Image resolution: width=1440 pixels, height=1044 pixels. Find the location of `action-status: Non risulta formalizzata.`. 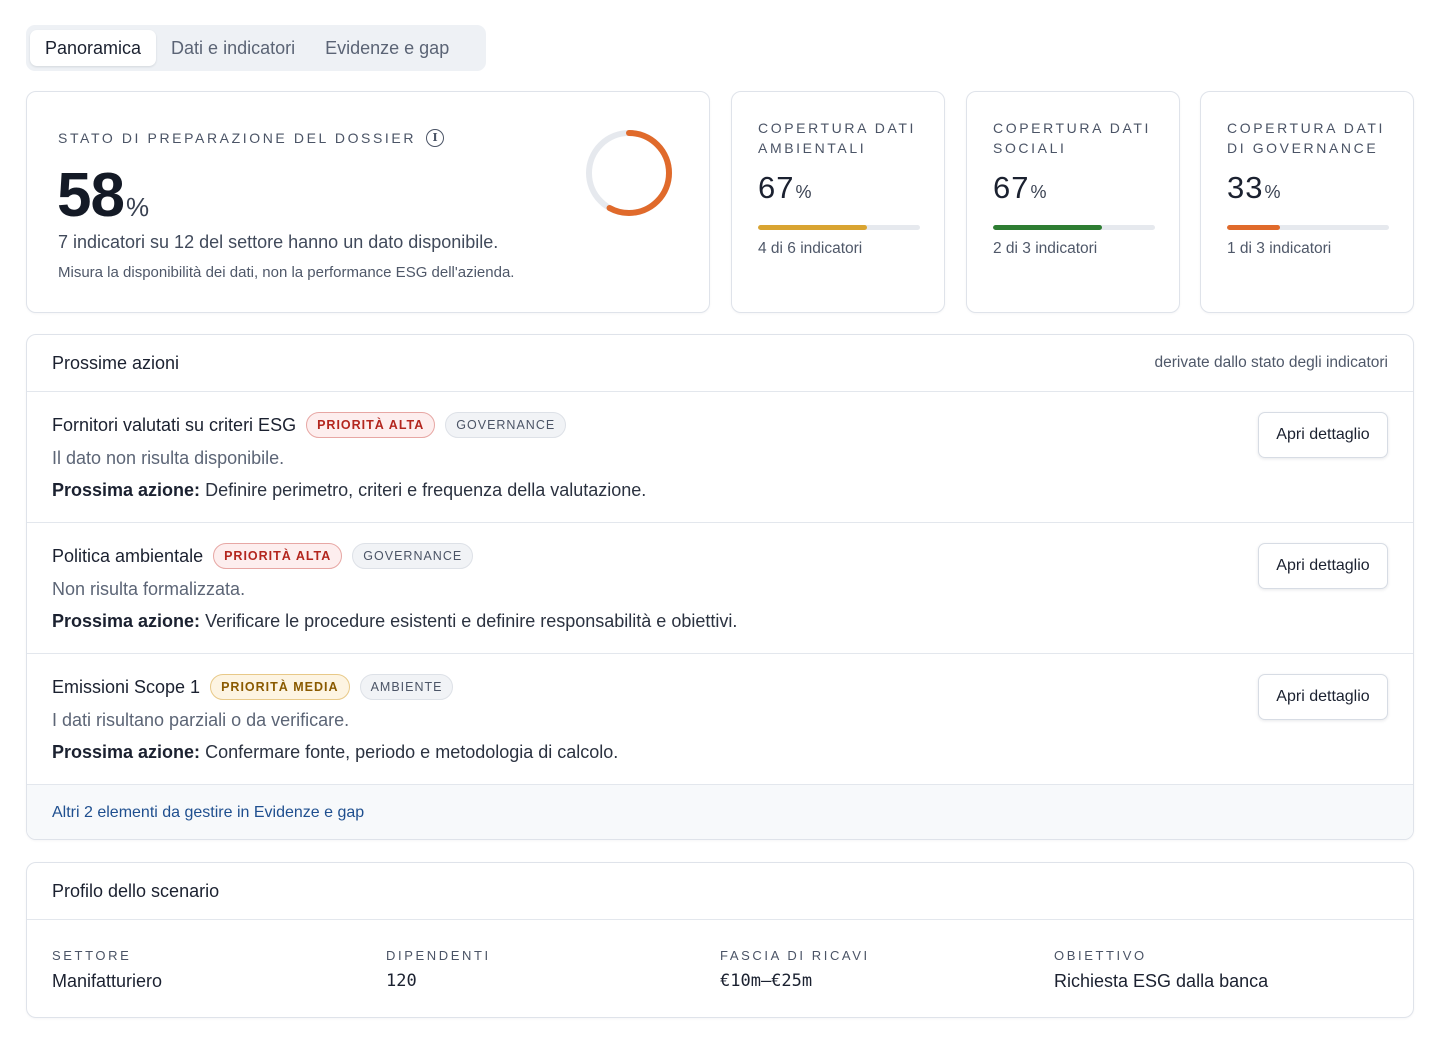

action-status: Non risulta formalizzata. is located at coordinates (149, 589).